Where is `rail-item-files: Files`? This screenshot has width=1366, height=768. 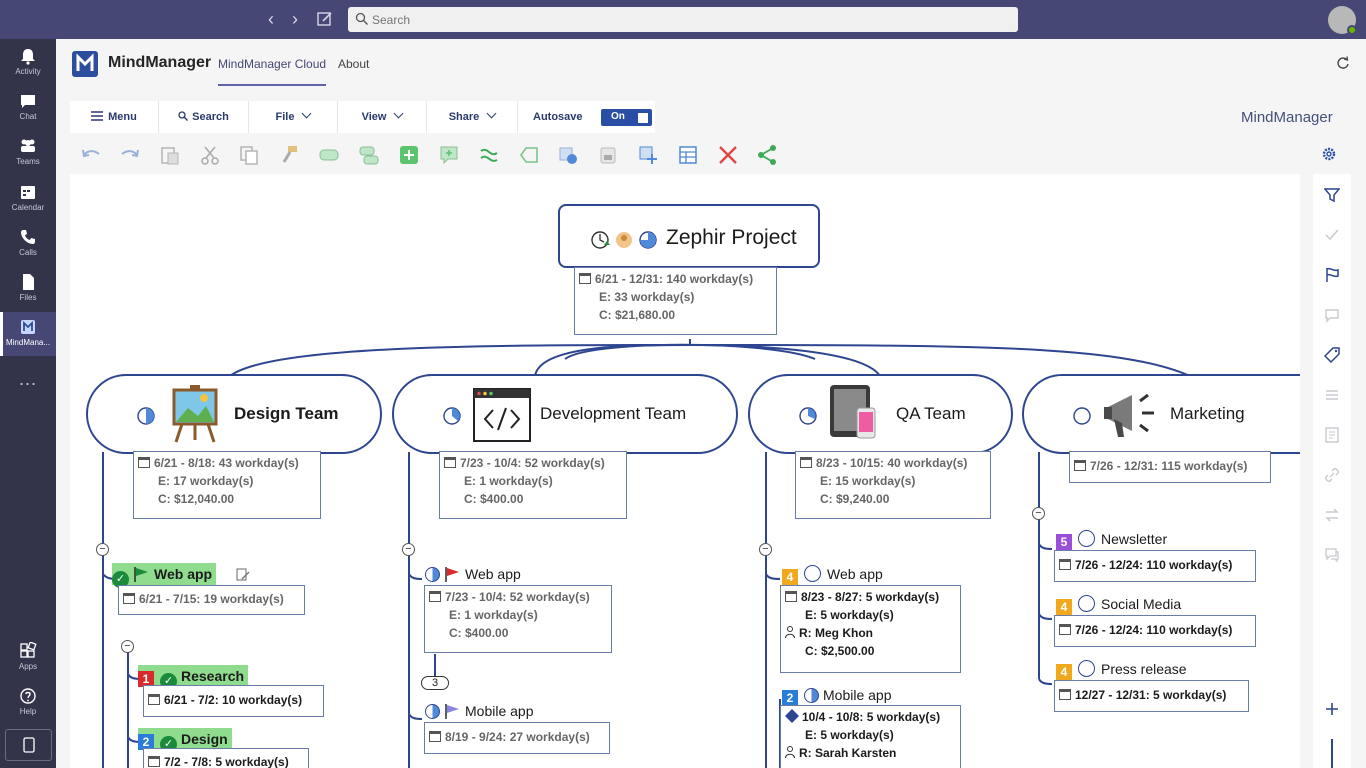
rail-item-files: Files is located at coordinates (28, 289).